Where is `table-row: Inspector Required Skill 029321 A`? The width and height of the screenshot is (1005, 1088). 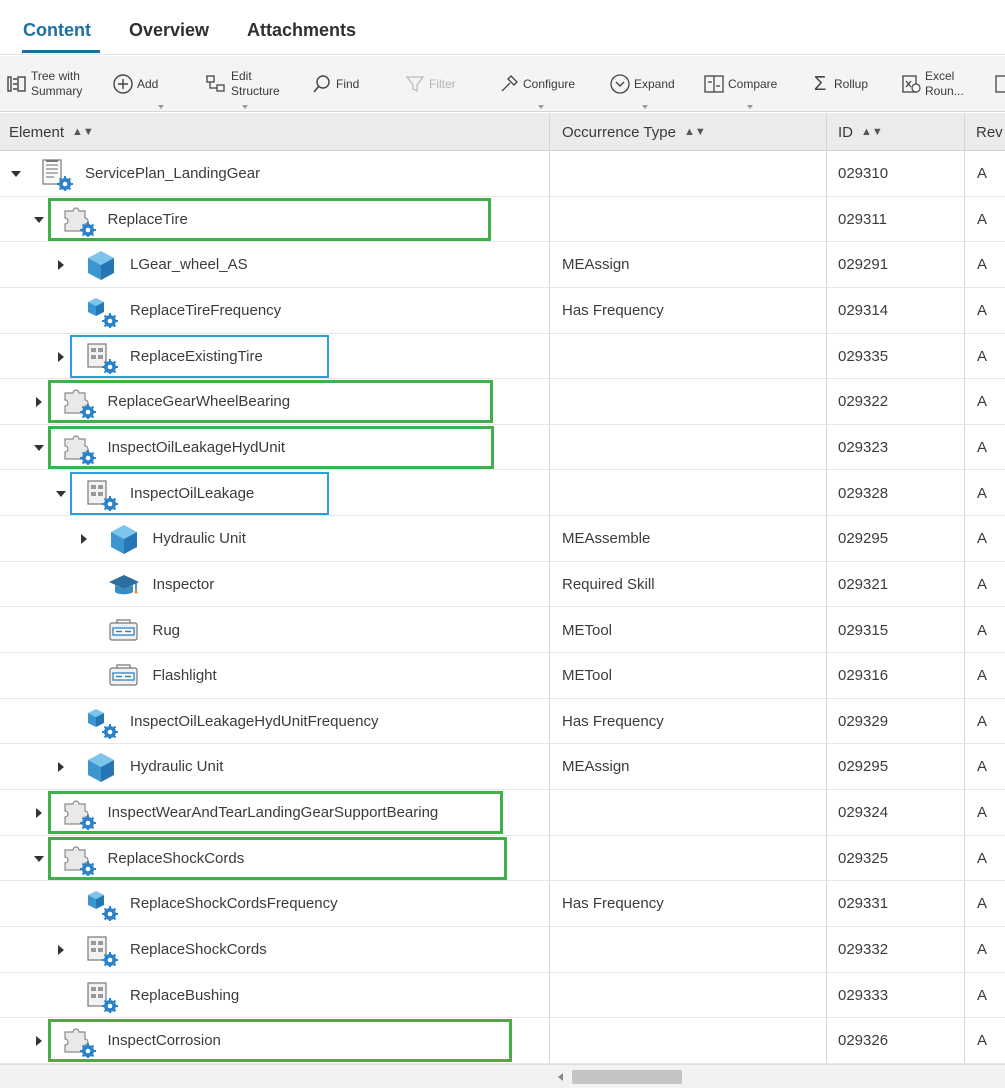
table-row: Inspector Required Skill 029321 A is located at coordinates (502, 585).